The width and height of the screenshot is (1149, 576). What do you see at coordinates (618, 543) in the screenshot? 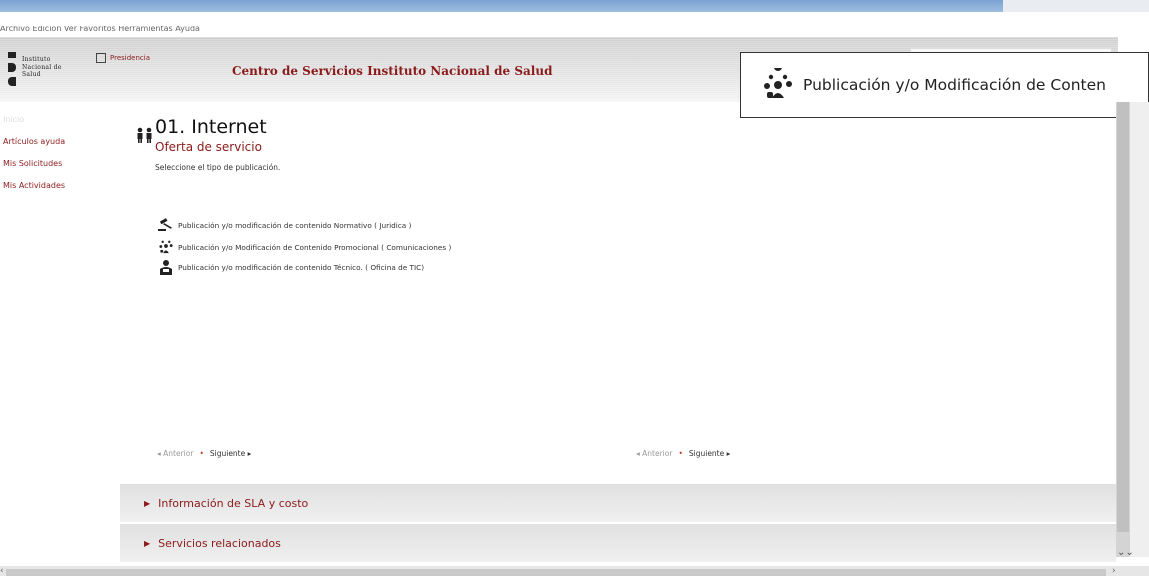
I see `accordion-servicios-relacionados: ▶ Servicios relacionados` at bounding box center [618, 543].